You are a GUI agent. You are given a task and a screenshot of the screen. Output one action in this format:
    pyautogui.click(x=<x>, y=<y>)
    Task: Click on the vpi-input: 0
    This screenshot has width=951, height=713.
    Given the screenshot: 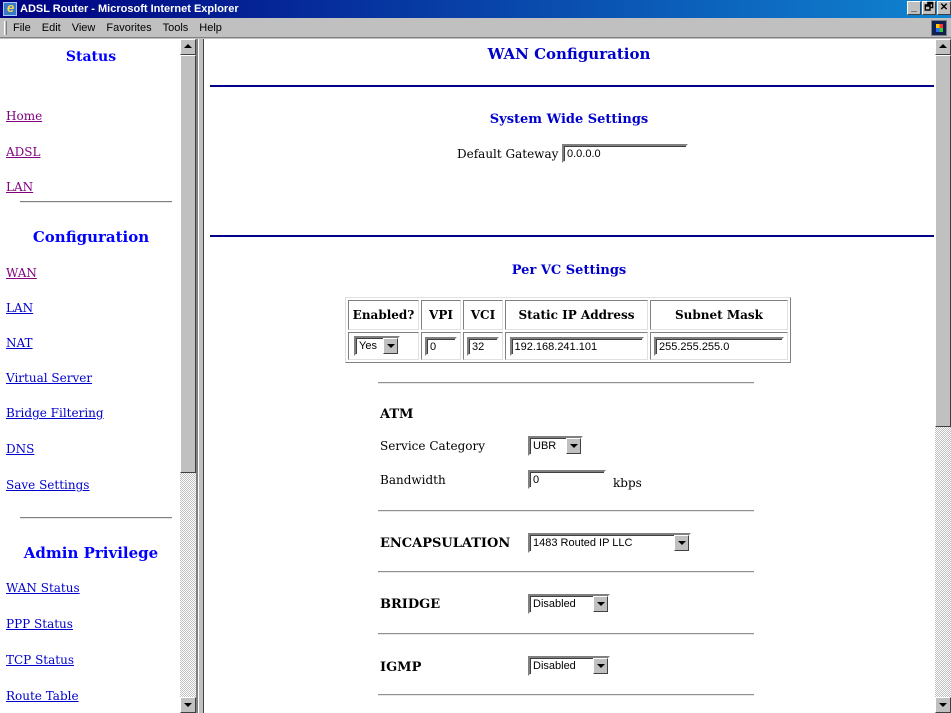 What is the action you would take?
    pyautogui.click(x=441, y=346)
    